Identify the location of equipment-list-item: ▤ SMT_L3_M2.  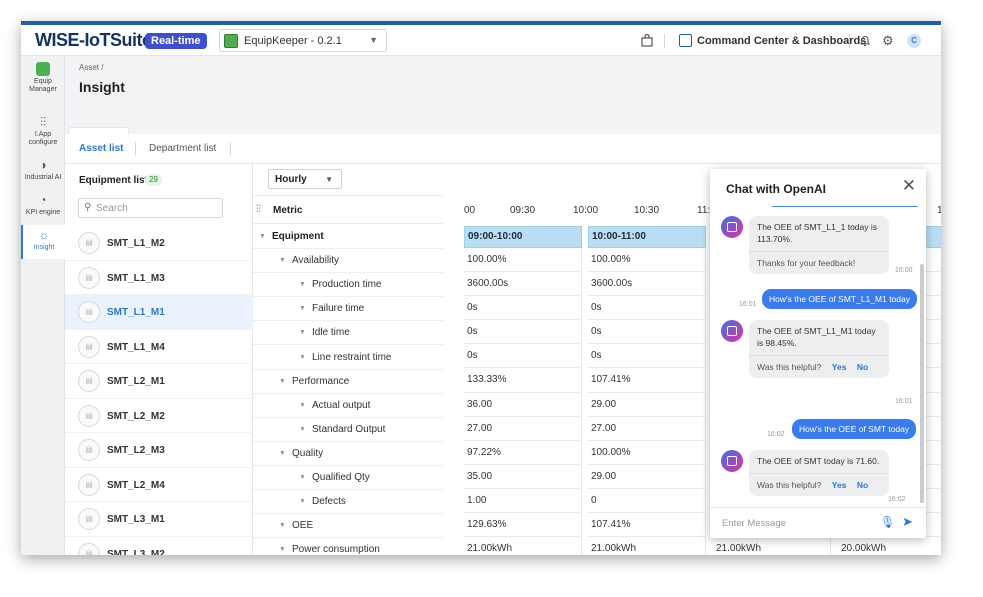
(159, 546).